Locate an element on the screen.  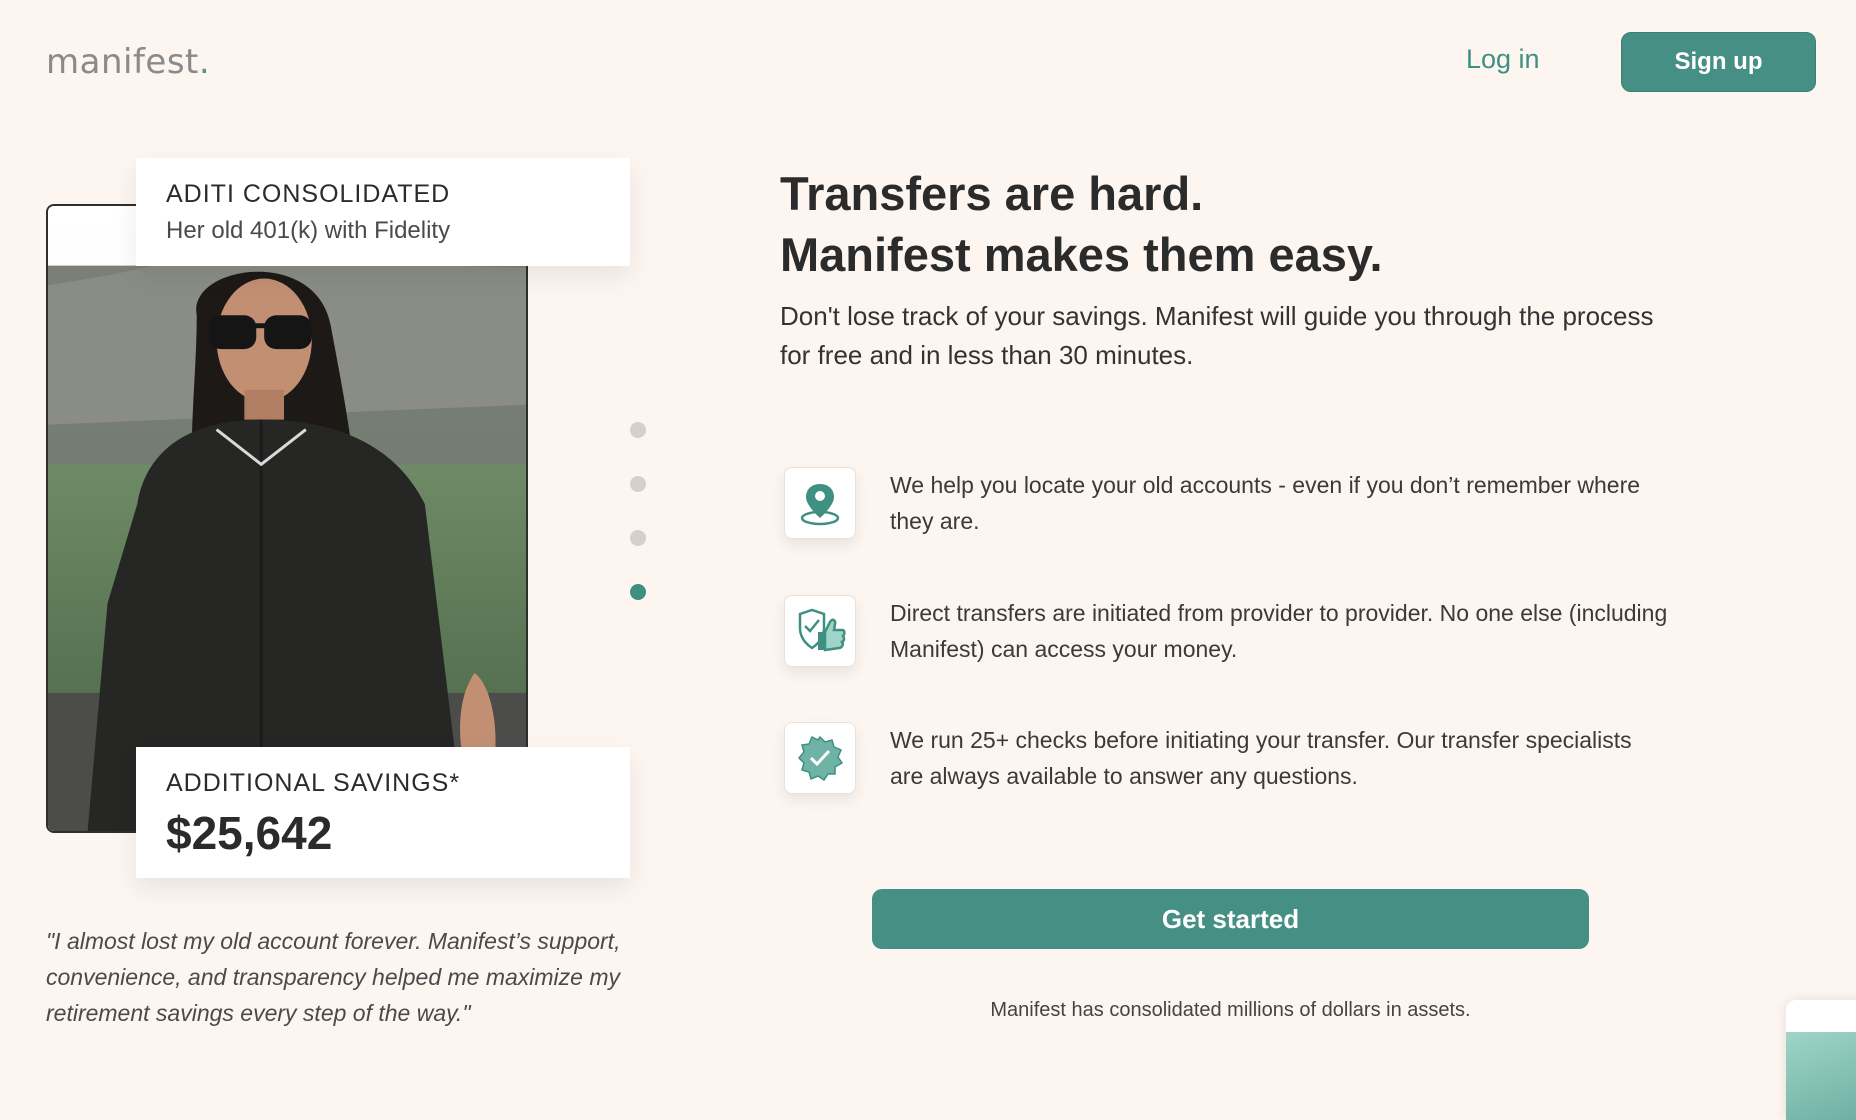
savings-label: ADDITIONAL SAVINGS* is located at coordinates (313, 783).